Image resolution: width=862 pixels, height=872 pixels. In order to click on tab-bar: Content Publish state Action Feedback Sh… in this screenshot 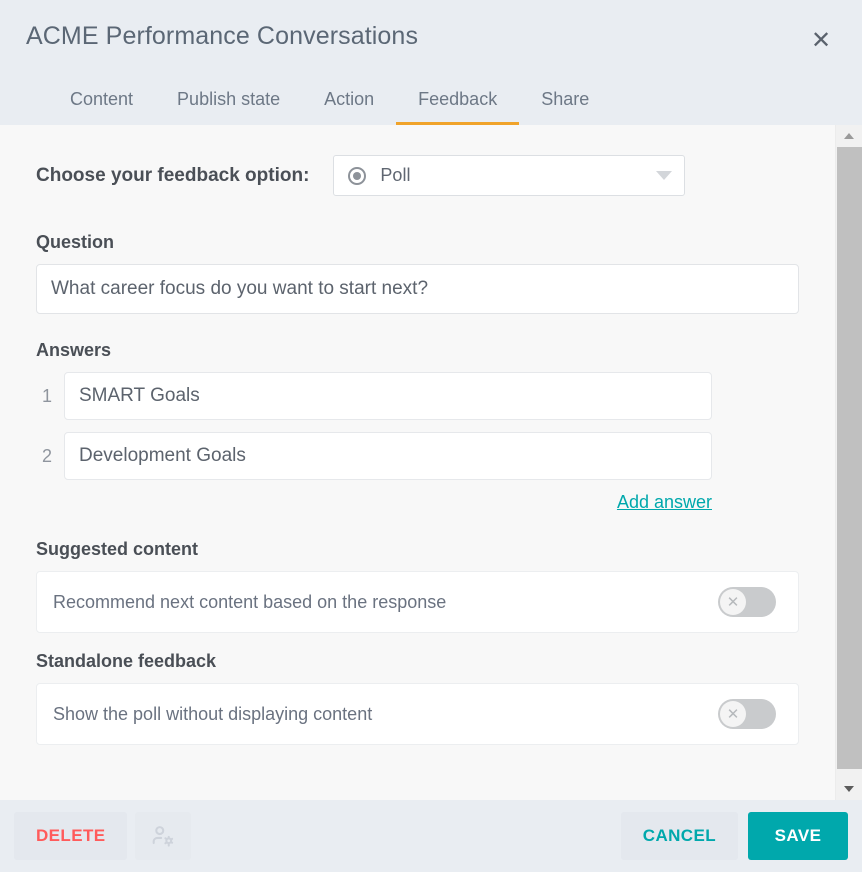, I will do `click(305, 101)`.